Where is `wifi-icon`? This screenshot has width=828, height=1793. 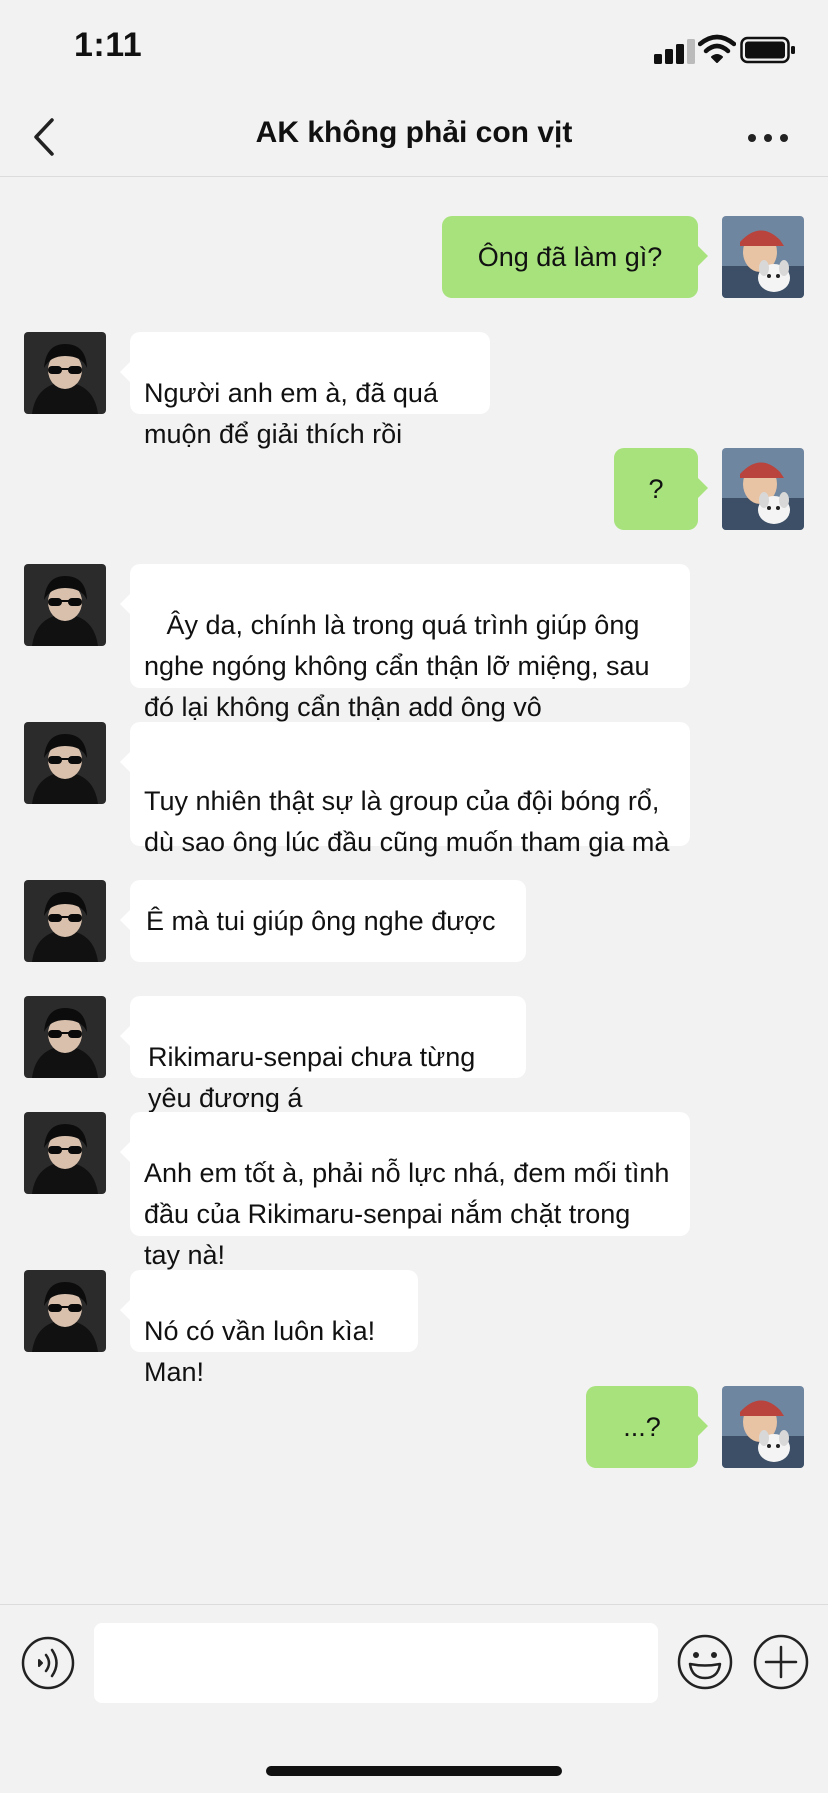 wifi-icon is located at coordinates (717, 48).